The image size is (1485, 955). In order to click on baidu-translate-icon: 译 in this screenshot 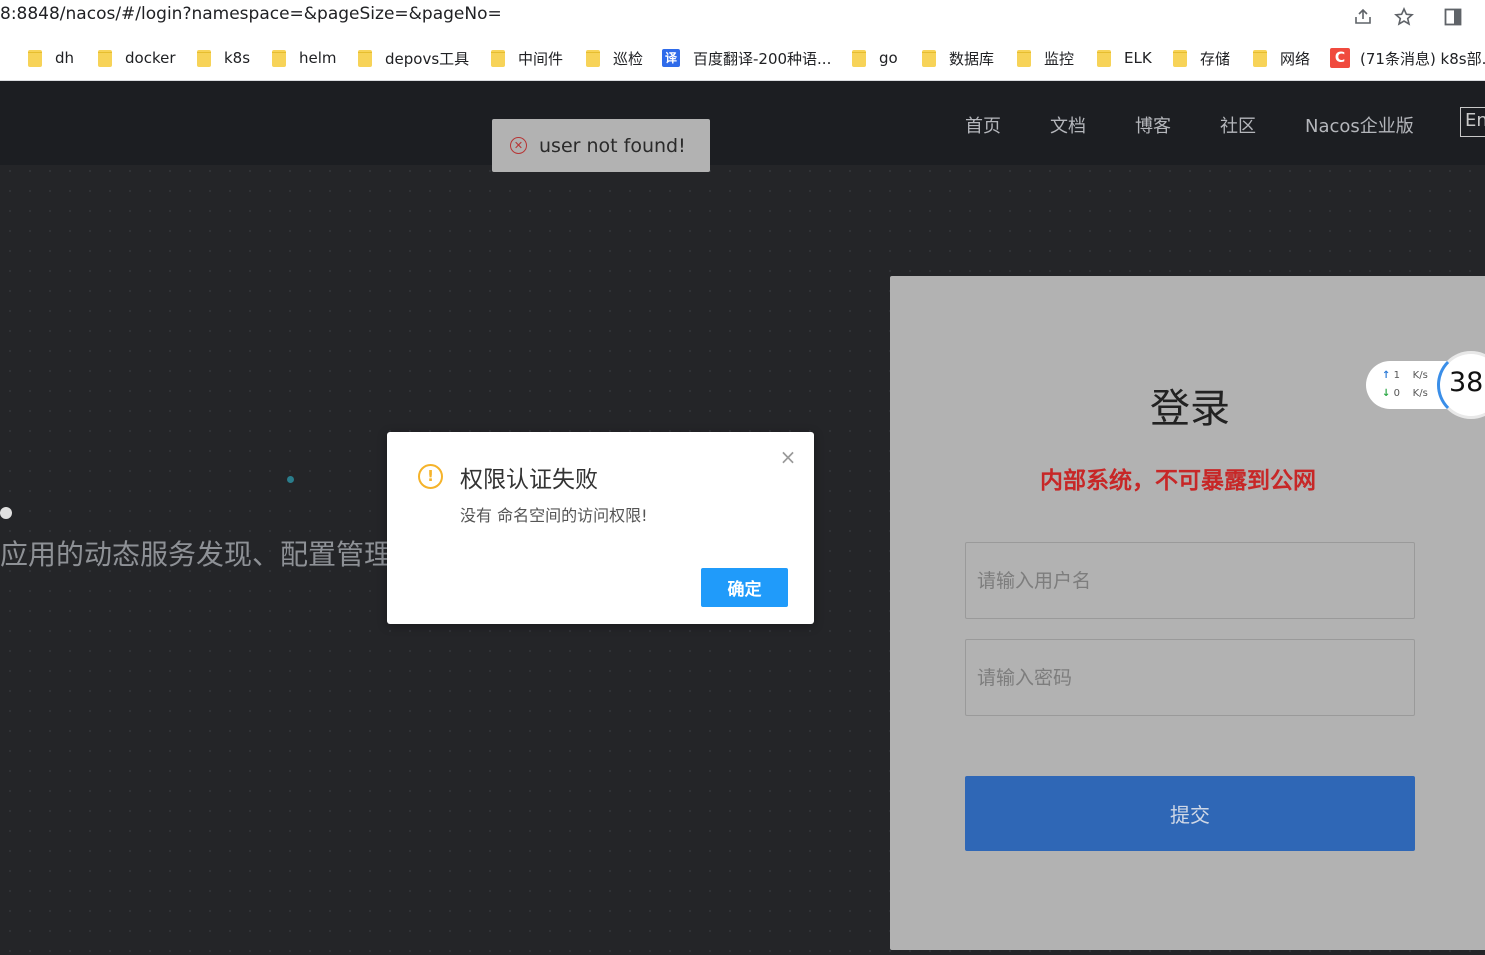, I will do `click(671, 58)`.